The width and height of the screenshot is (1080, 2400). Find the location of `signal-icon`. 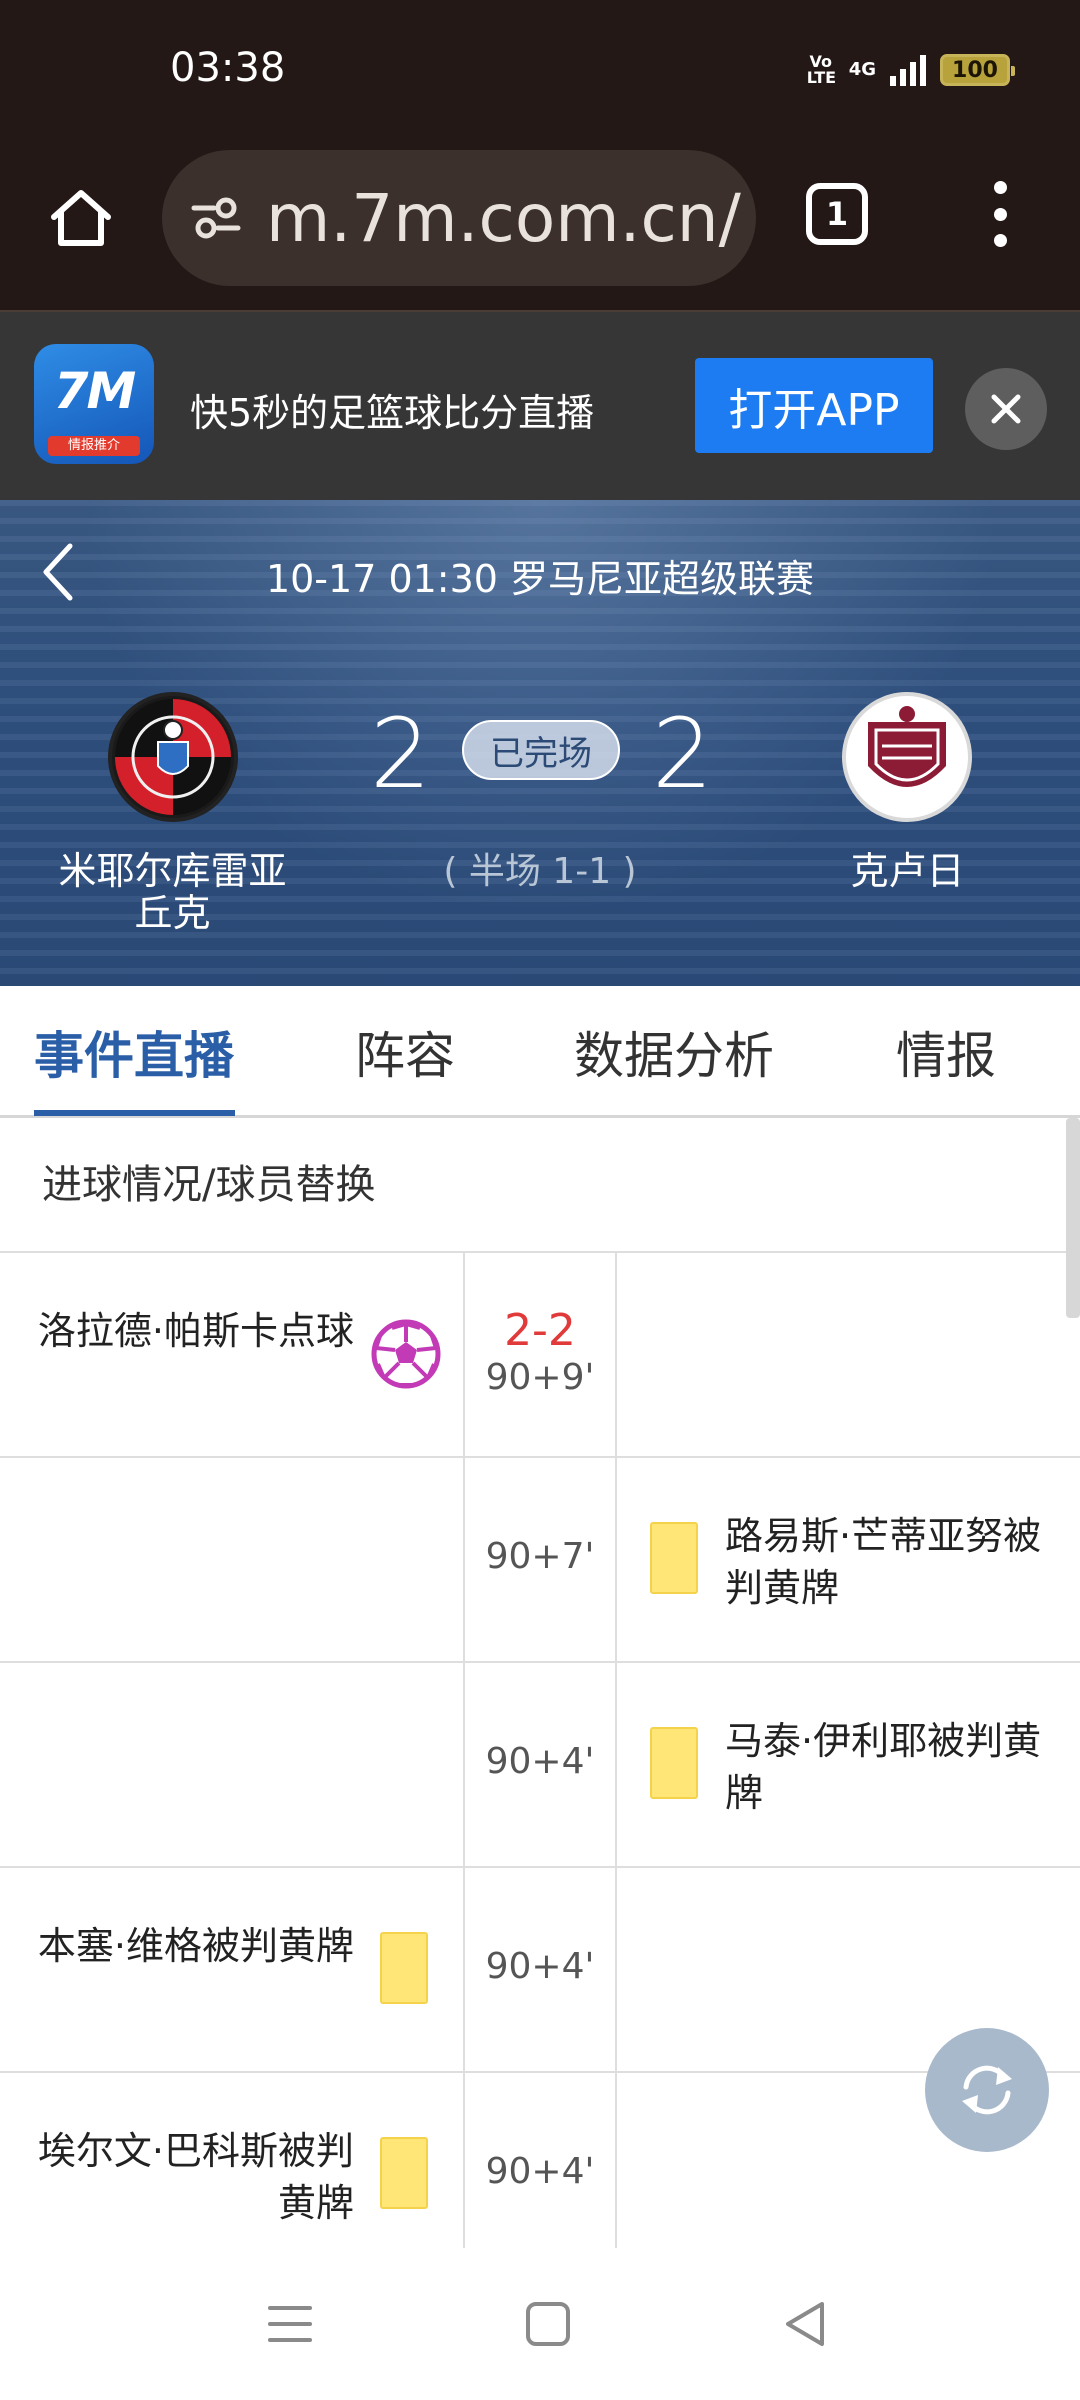

signal-icon is located at coordinates (908, 70).